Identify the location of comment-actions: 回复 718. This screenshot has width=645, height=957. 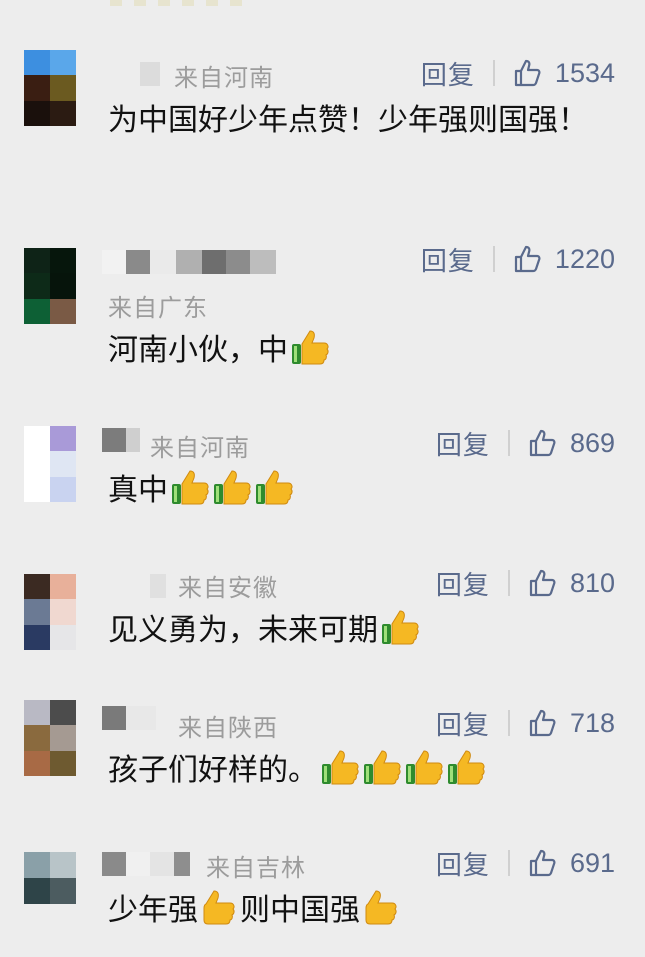
(525, 723).